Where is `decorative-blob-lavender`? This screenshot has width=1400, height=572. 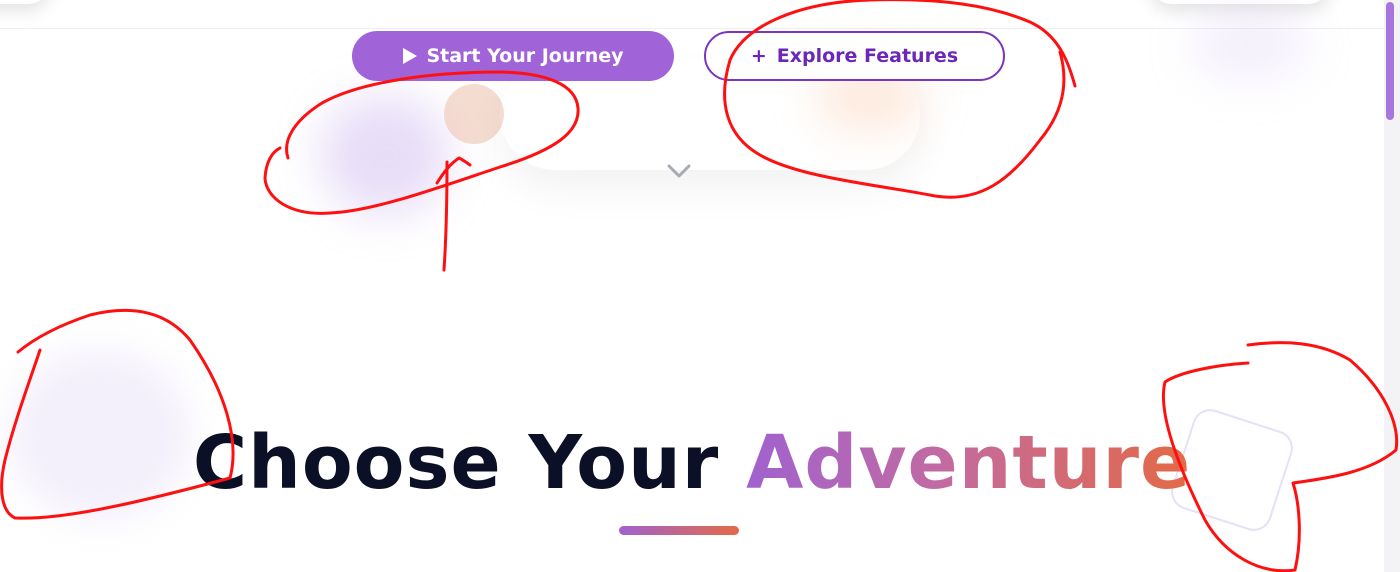 decorative-blob-lavender is located at coordinates (1250, 45).